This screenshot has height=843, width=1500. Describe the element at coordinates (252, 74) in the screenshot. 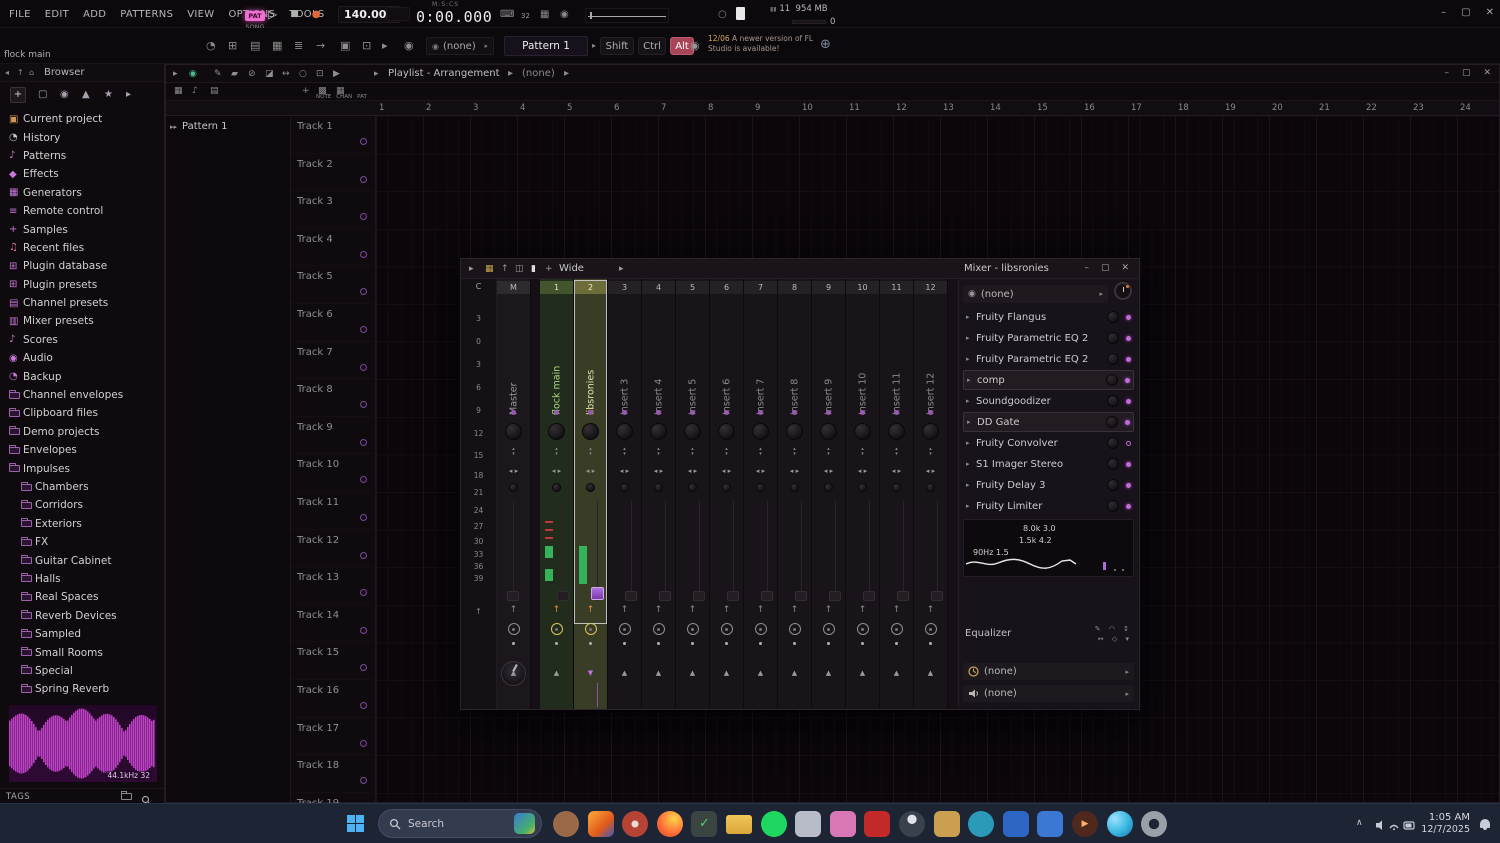

I see `delete-tool-icon: ⊘` at that location.